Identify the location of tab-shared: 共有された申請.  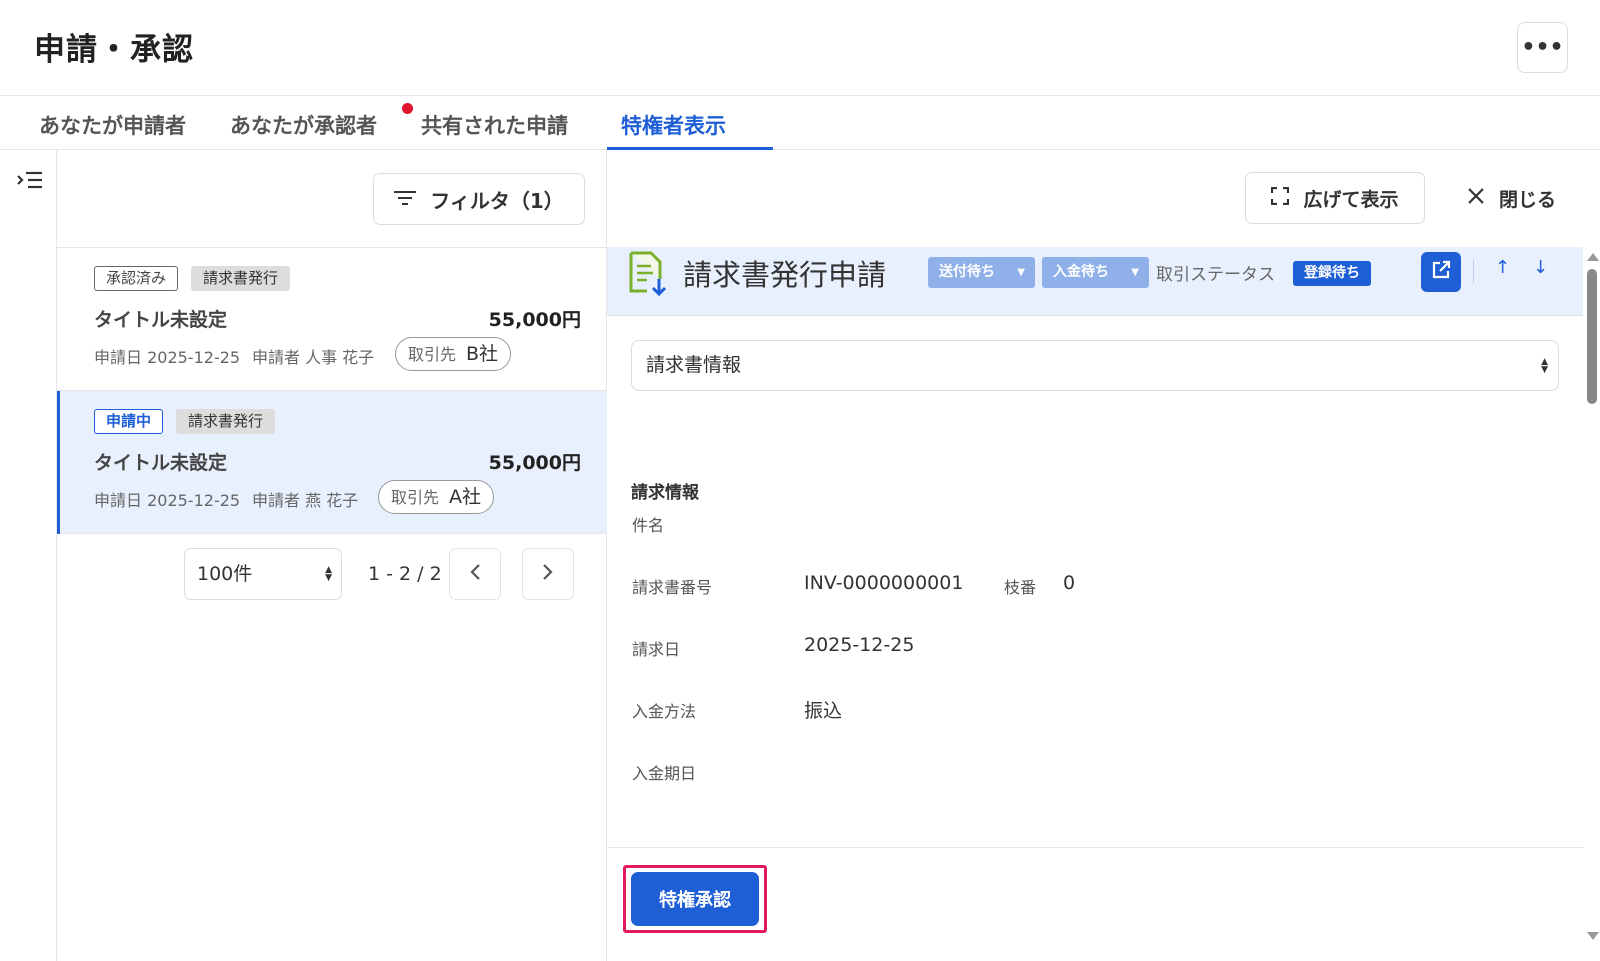
(494, 125).